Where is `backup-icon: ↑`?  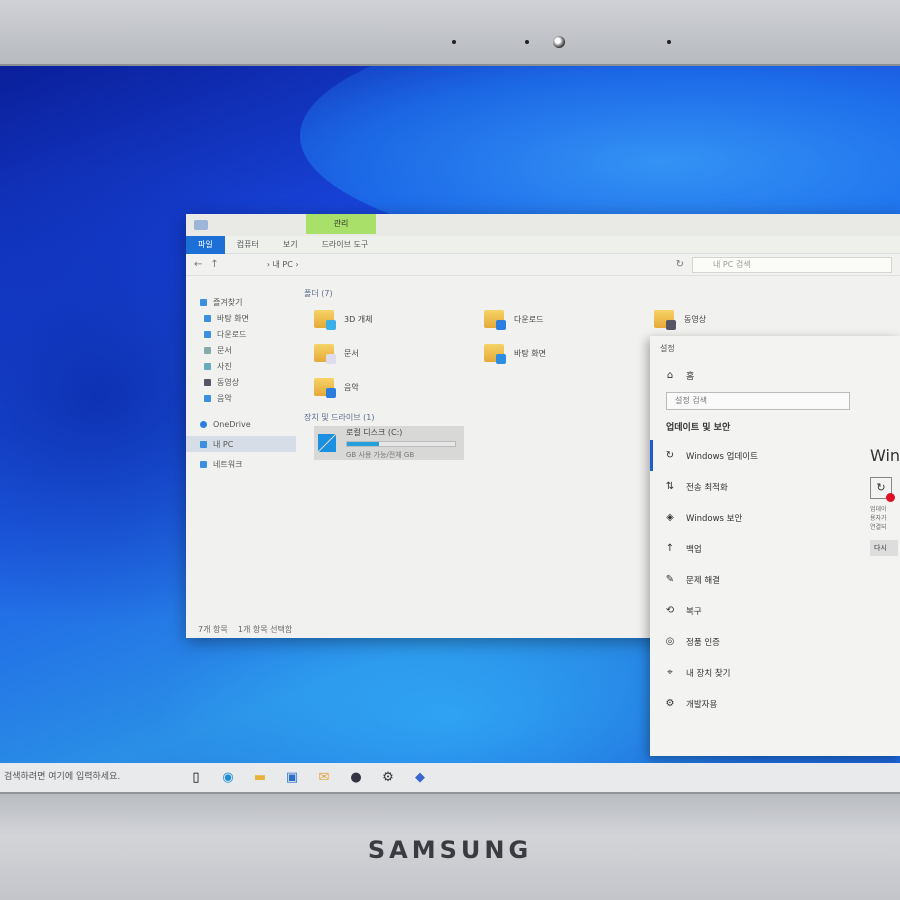 backup-icon: ↑ is located at coordinates (670, 548).